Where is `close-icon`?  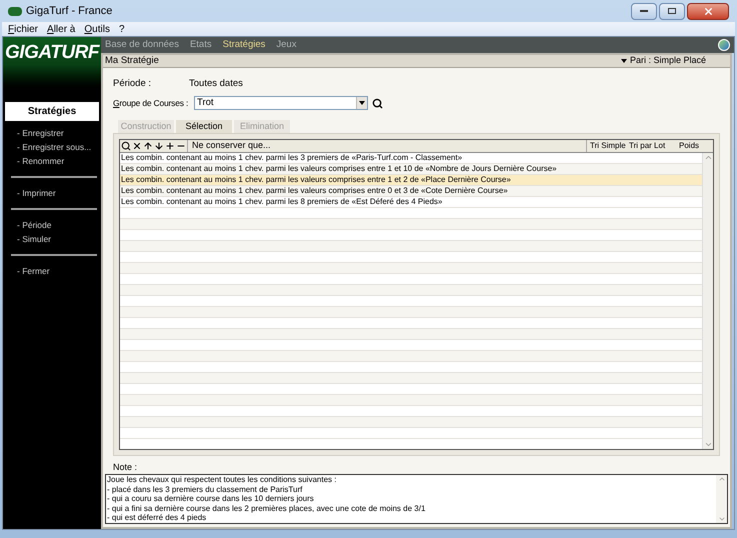 close-icon is located at coordinates (708, 11).